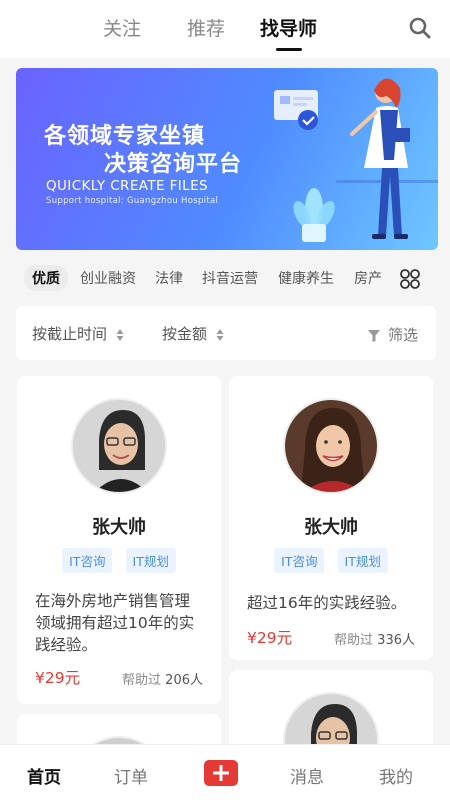 The width and height of the screenshot is (450, 800). What do you see at coordinates (327, 603) in the screenshot?
I see `mentor-description: 超过16年的实践经验。` at bounding box center [327, 603].